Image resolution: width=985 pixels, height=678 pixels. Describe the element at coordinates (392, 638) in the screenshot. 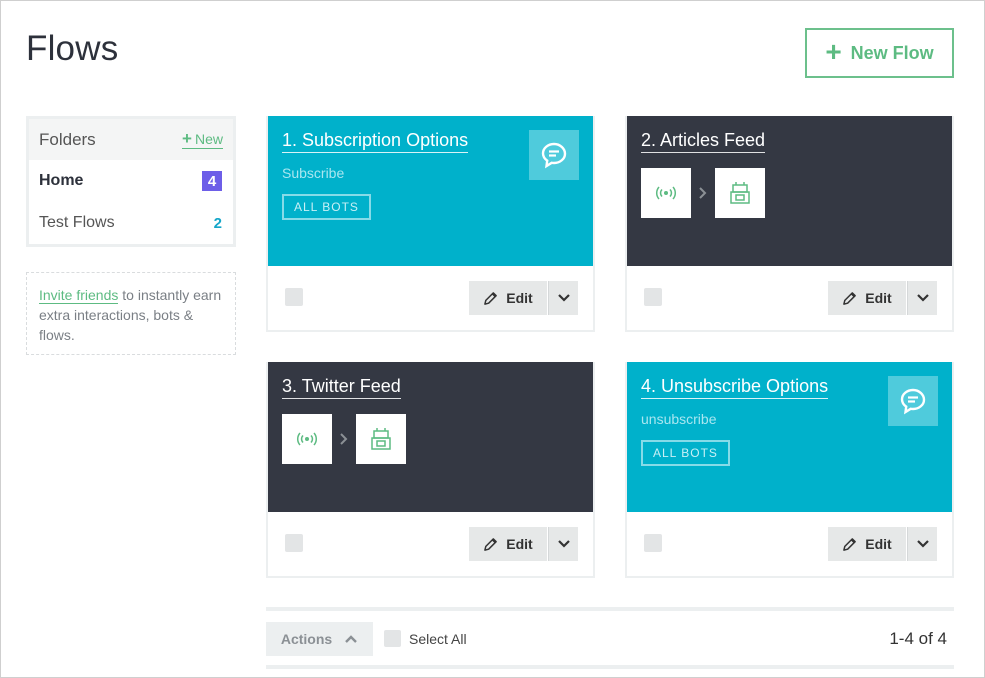

I see `select-all-checkbox` at that location.